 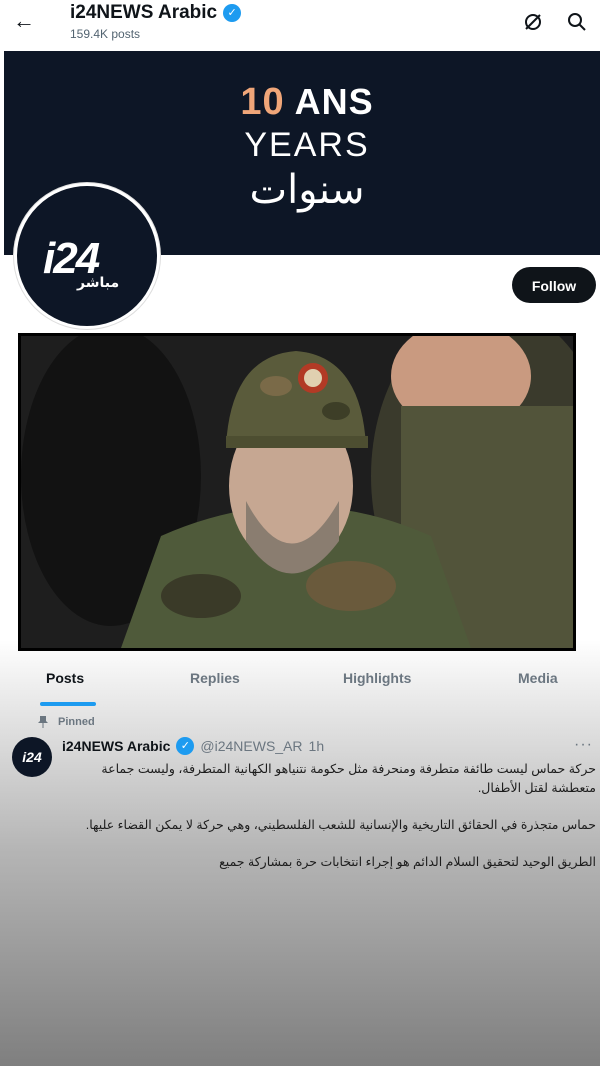 I want to click on posts-count: 159.4K posts, so click(x=105, y=34).